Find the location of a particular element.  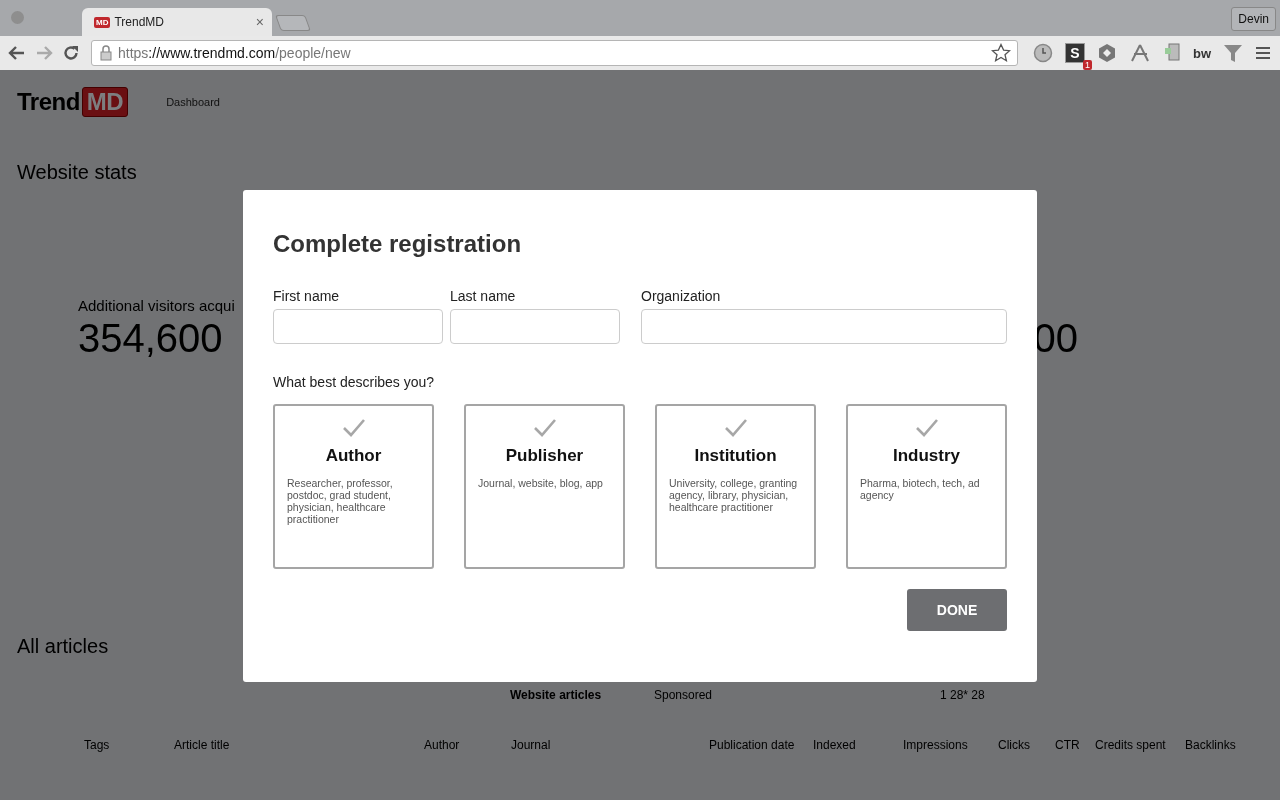

document-icon is located at coordinates (1172, 53).